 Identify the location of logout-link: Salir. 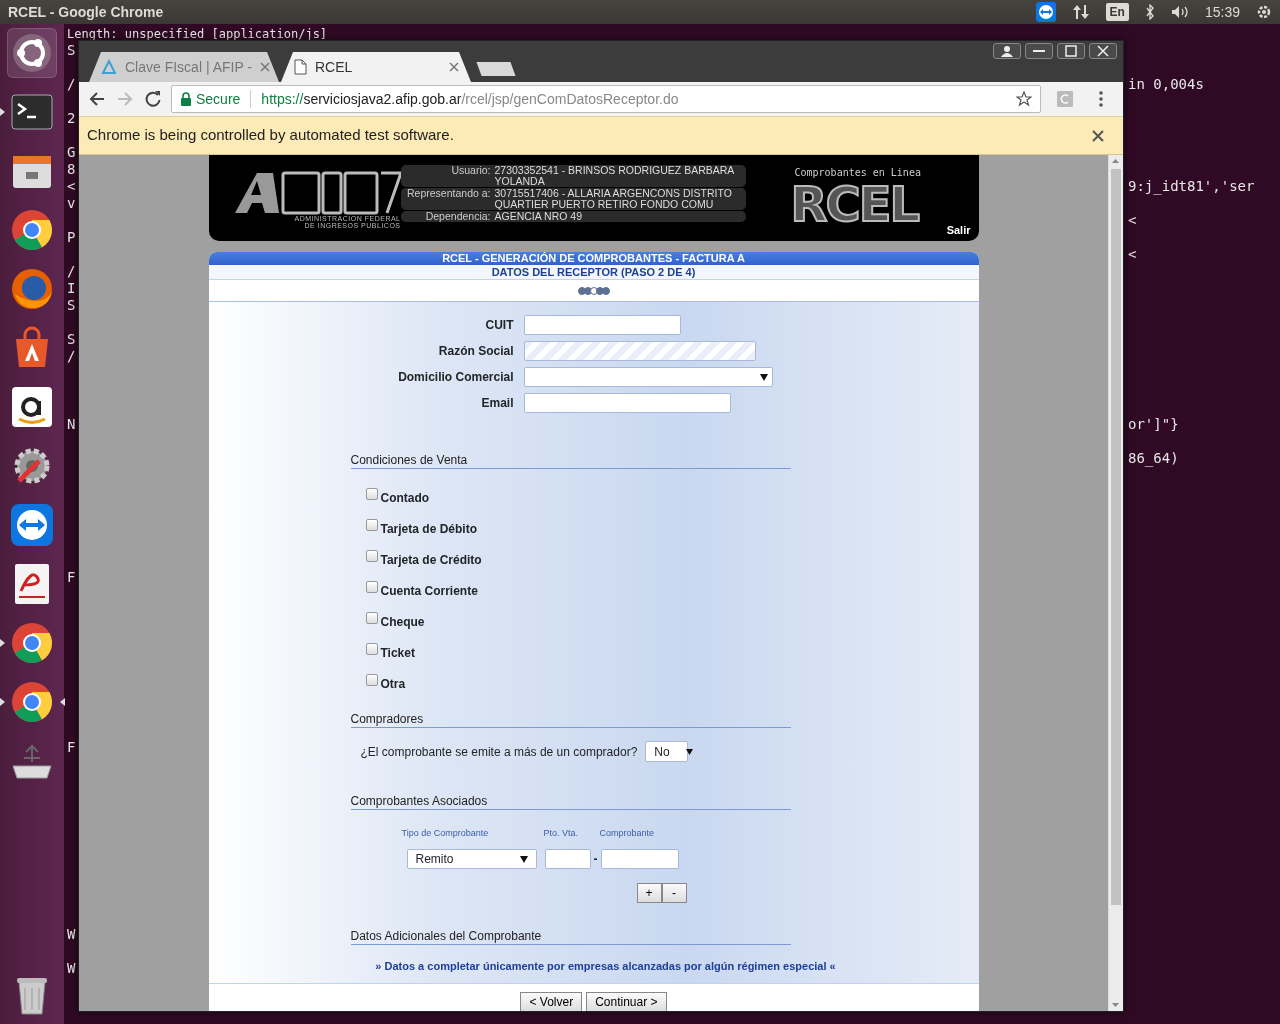
(958, 230).